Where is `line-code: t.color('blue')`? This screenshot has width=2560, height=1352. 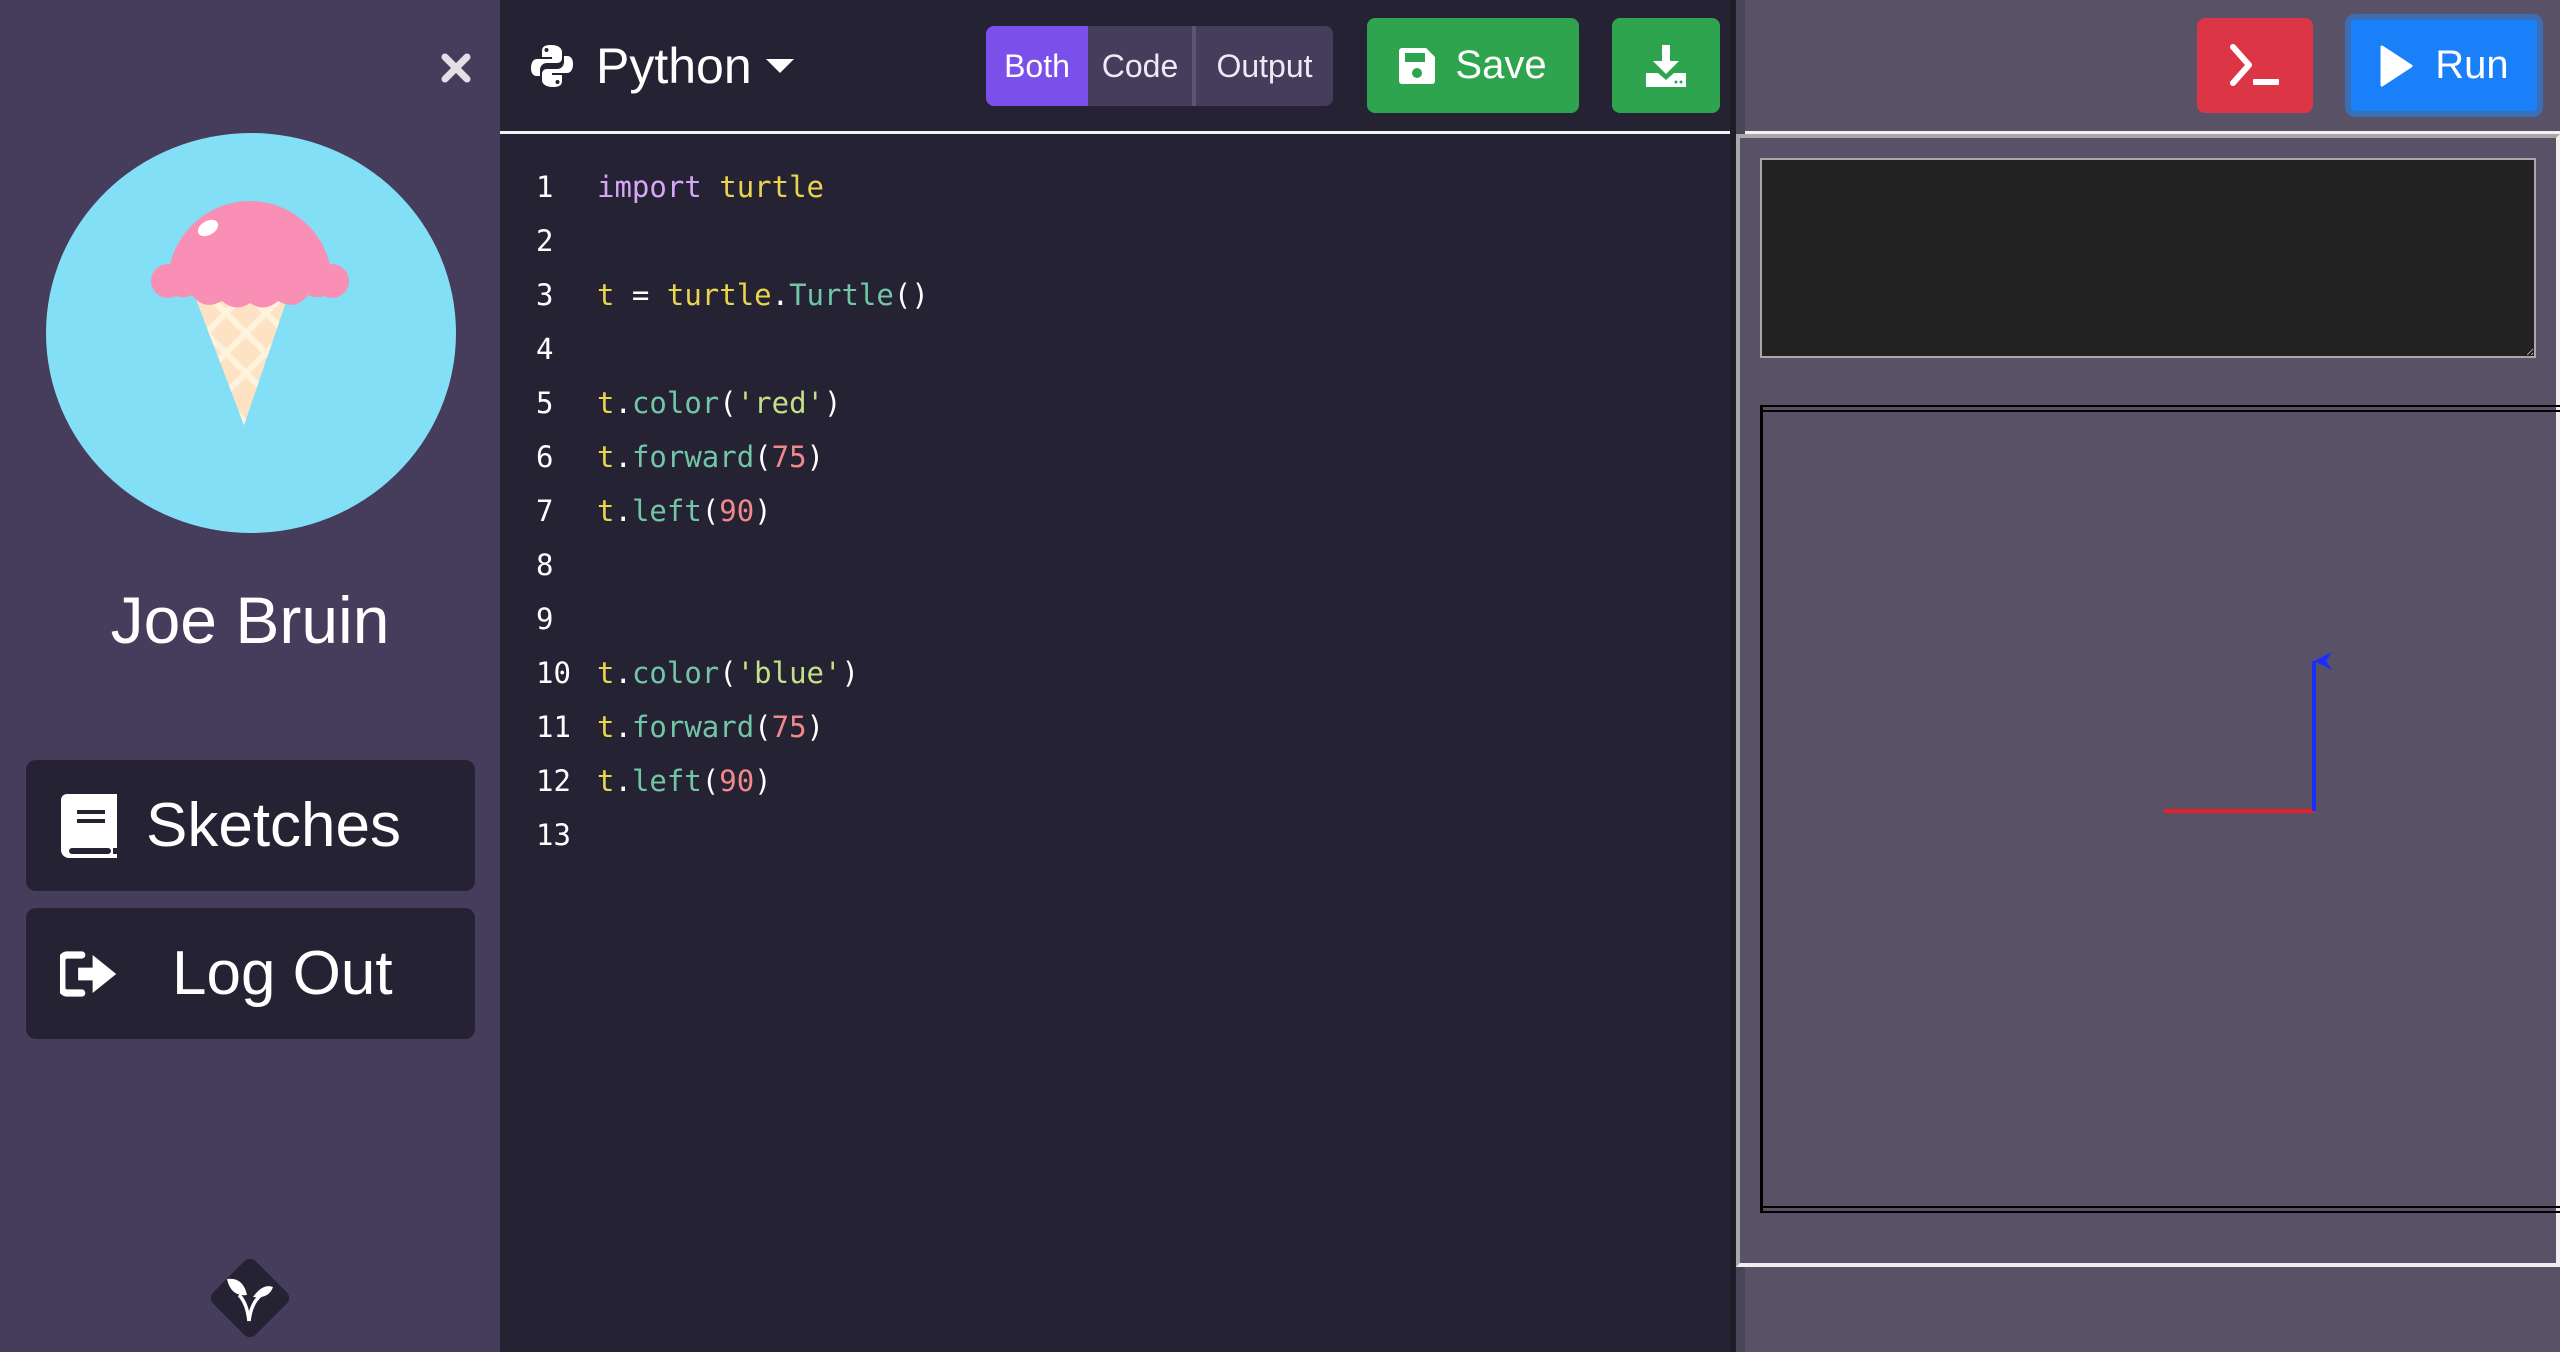
line-code: t.color('blue') is located at coordinates (728, 673).